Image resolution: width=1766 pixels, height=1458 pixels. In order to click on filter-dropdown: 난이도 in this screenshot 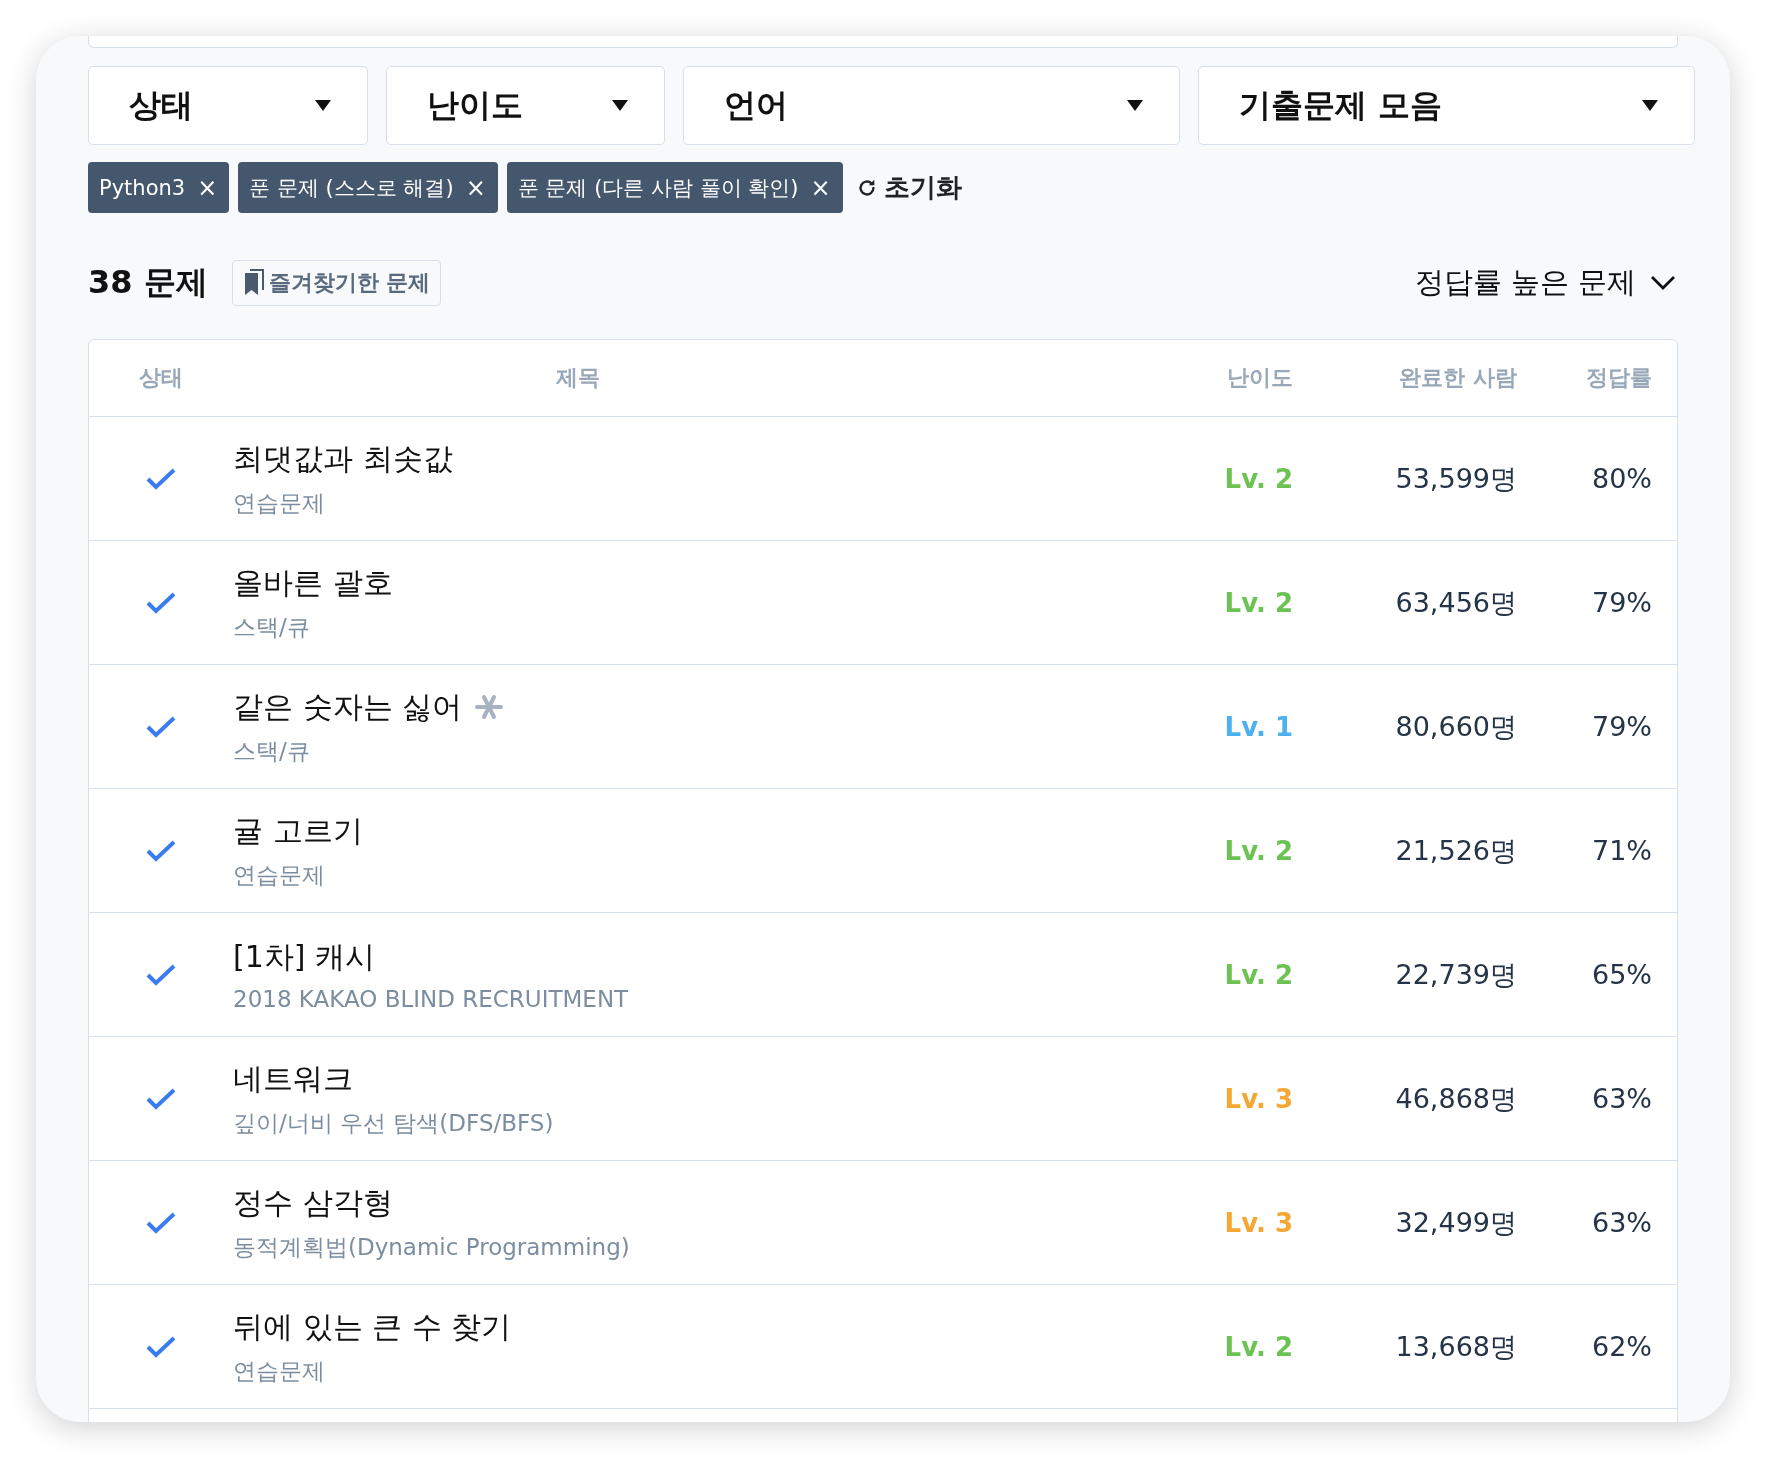, I will do `click(525, 105)`.